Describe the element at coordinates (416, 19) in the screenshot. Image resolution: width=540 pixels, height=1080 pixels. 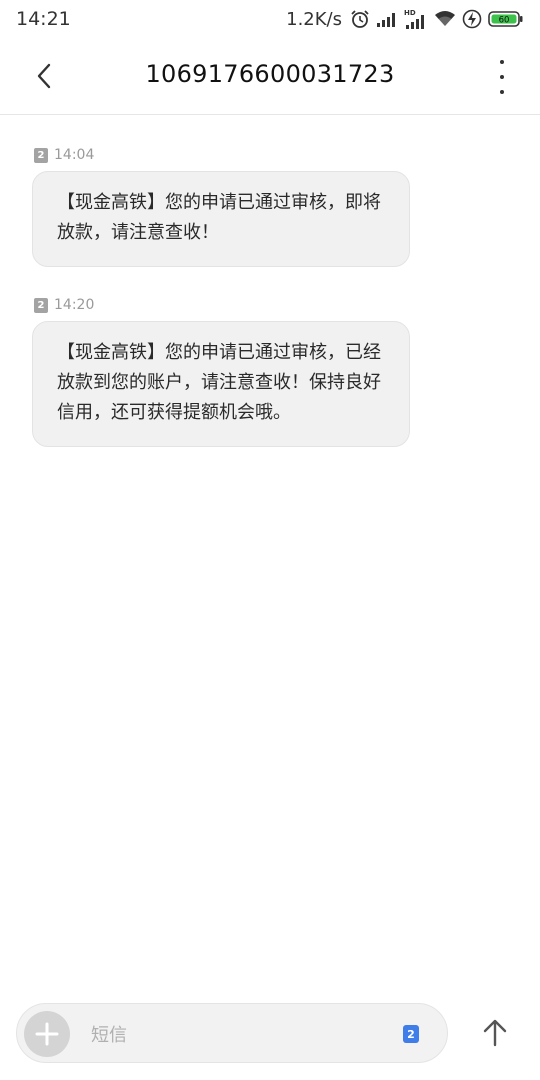
I see `hd-signal-icon: HD` at that location.